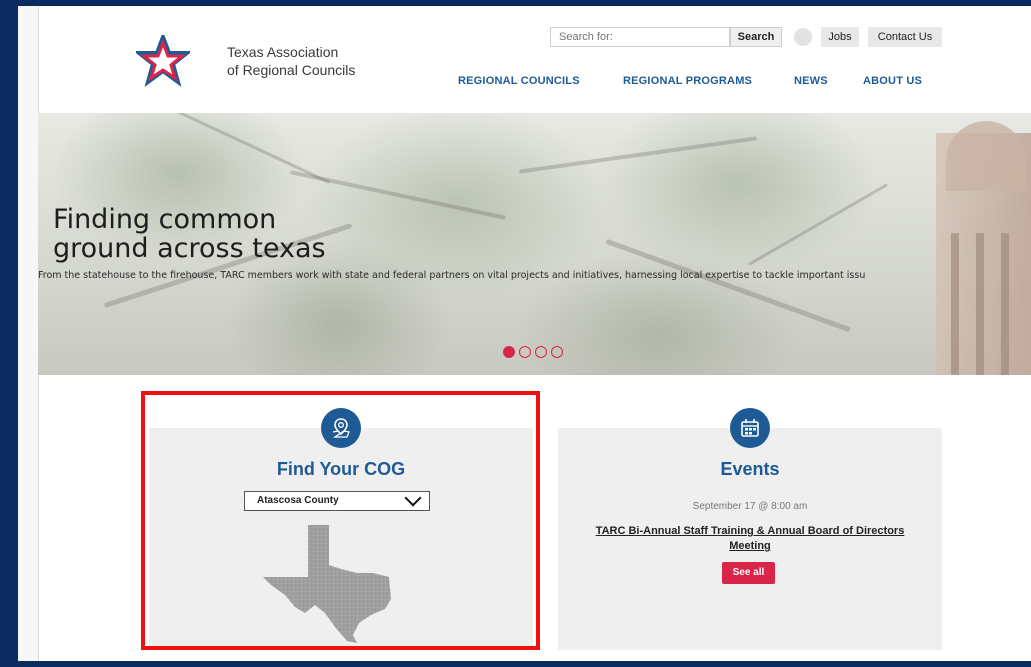 This screenshot has height=667, width=1031. I want to click on hero-title-line2: ground across texas, so click(189, 248).